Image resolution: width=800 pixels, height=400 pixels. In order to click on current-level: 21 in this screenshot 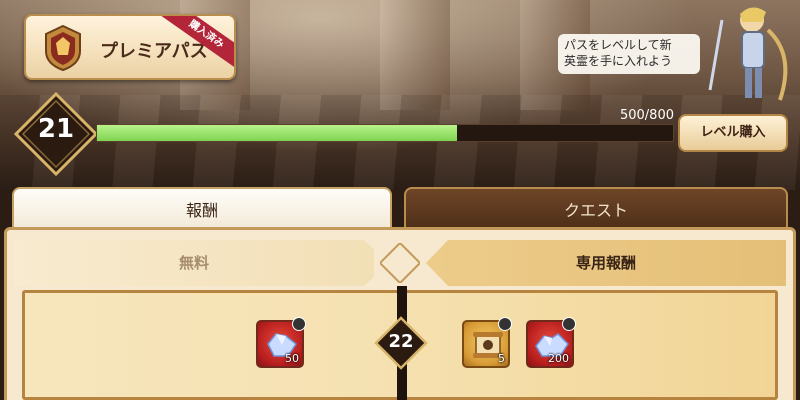, I will do `click(56, 129)`.